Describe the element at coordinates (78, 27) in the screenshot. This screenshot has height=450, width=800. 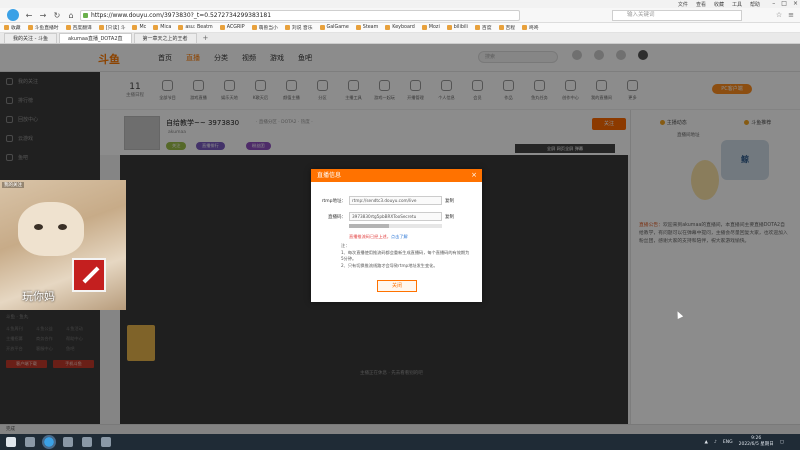
I see `bookmark-item: 百度翻译` at that location.